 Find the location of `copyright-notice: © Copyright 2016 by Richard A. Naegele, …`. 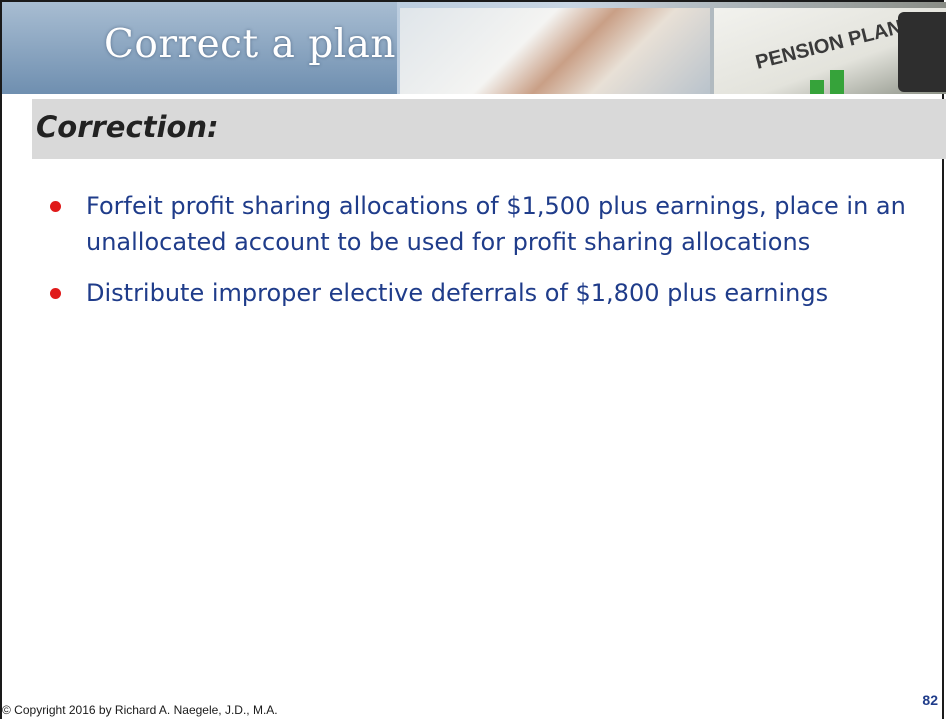

copyright-notice: © Copyright 2016 by Richard A. Naegele, … is located at coordinates (140, 710).